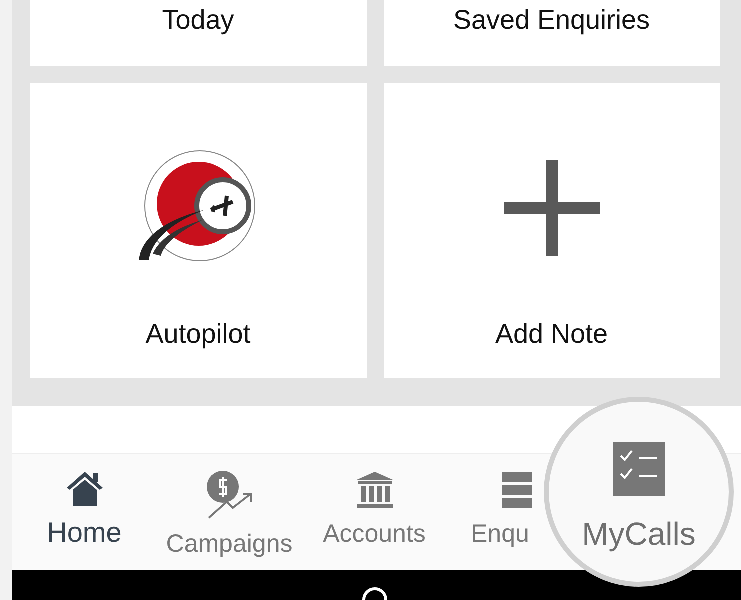  Describe the element at coordinates (489, 512) in the screenshot. I see `nav-tab: Enqu` at that location.